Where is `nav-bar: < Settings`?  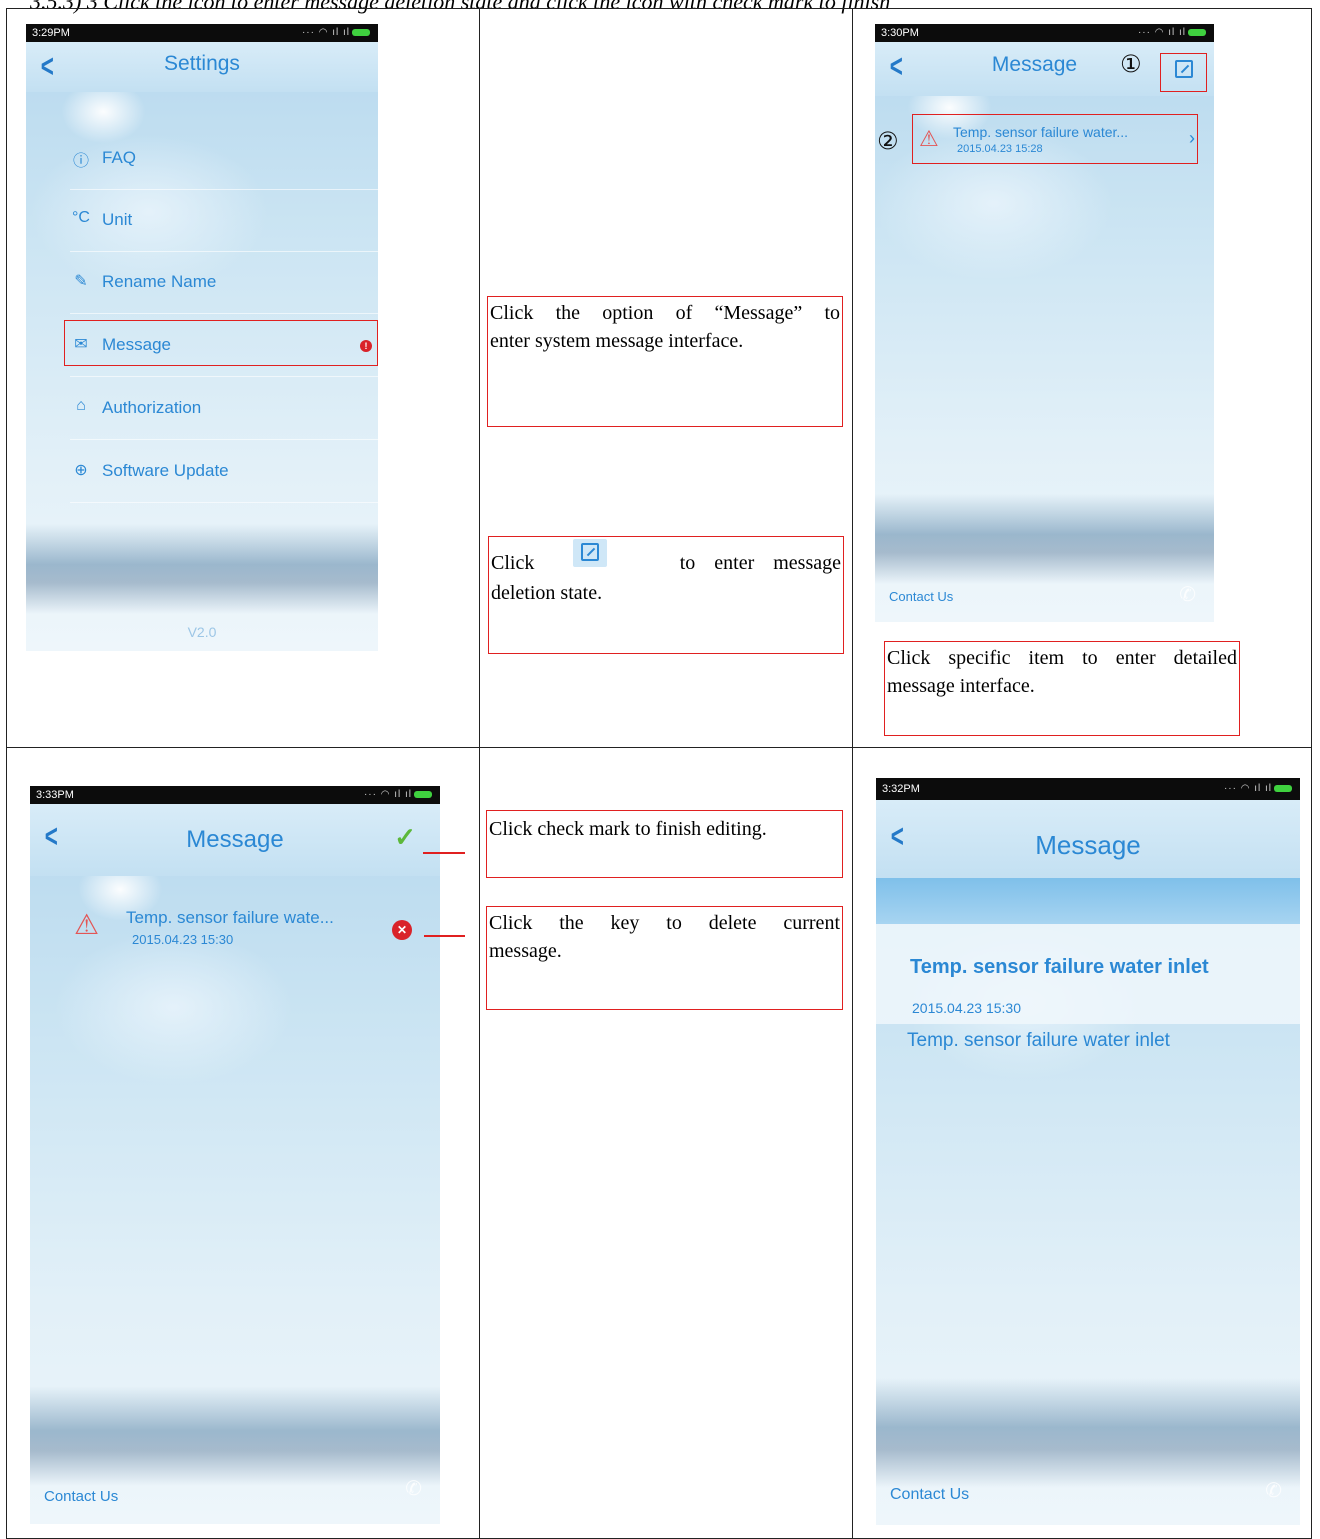
nav-bar: < Settings is located at coordinates (202, 67).